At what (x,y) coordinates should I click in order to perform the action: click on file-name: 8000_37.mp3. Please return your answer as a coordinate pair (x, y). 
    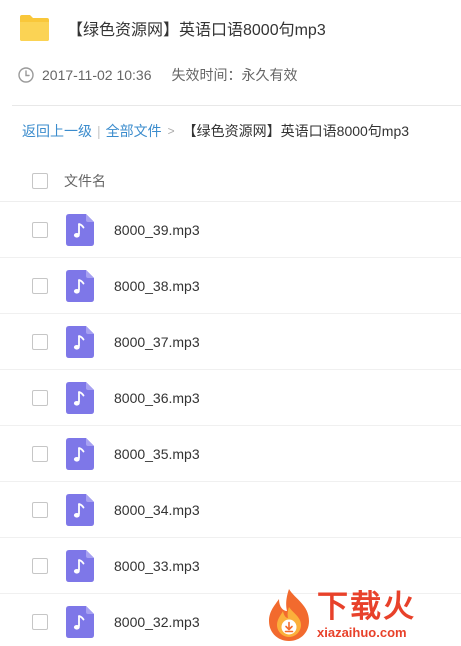
    Looking at the image, I should click on (157, 342).